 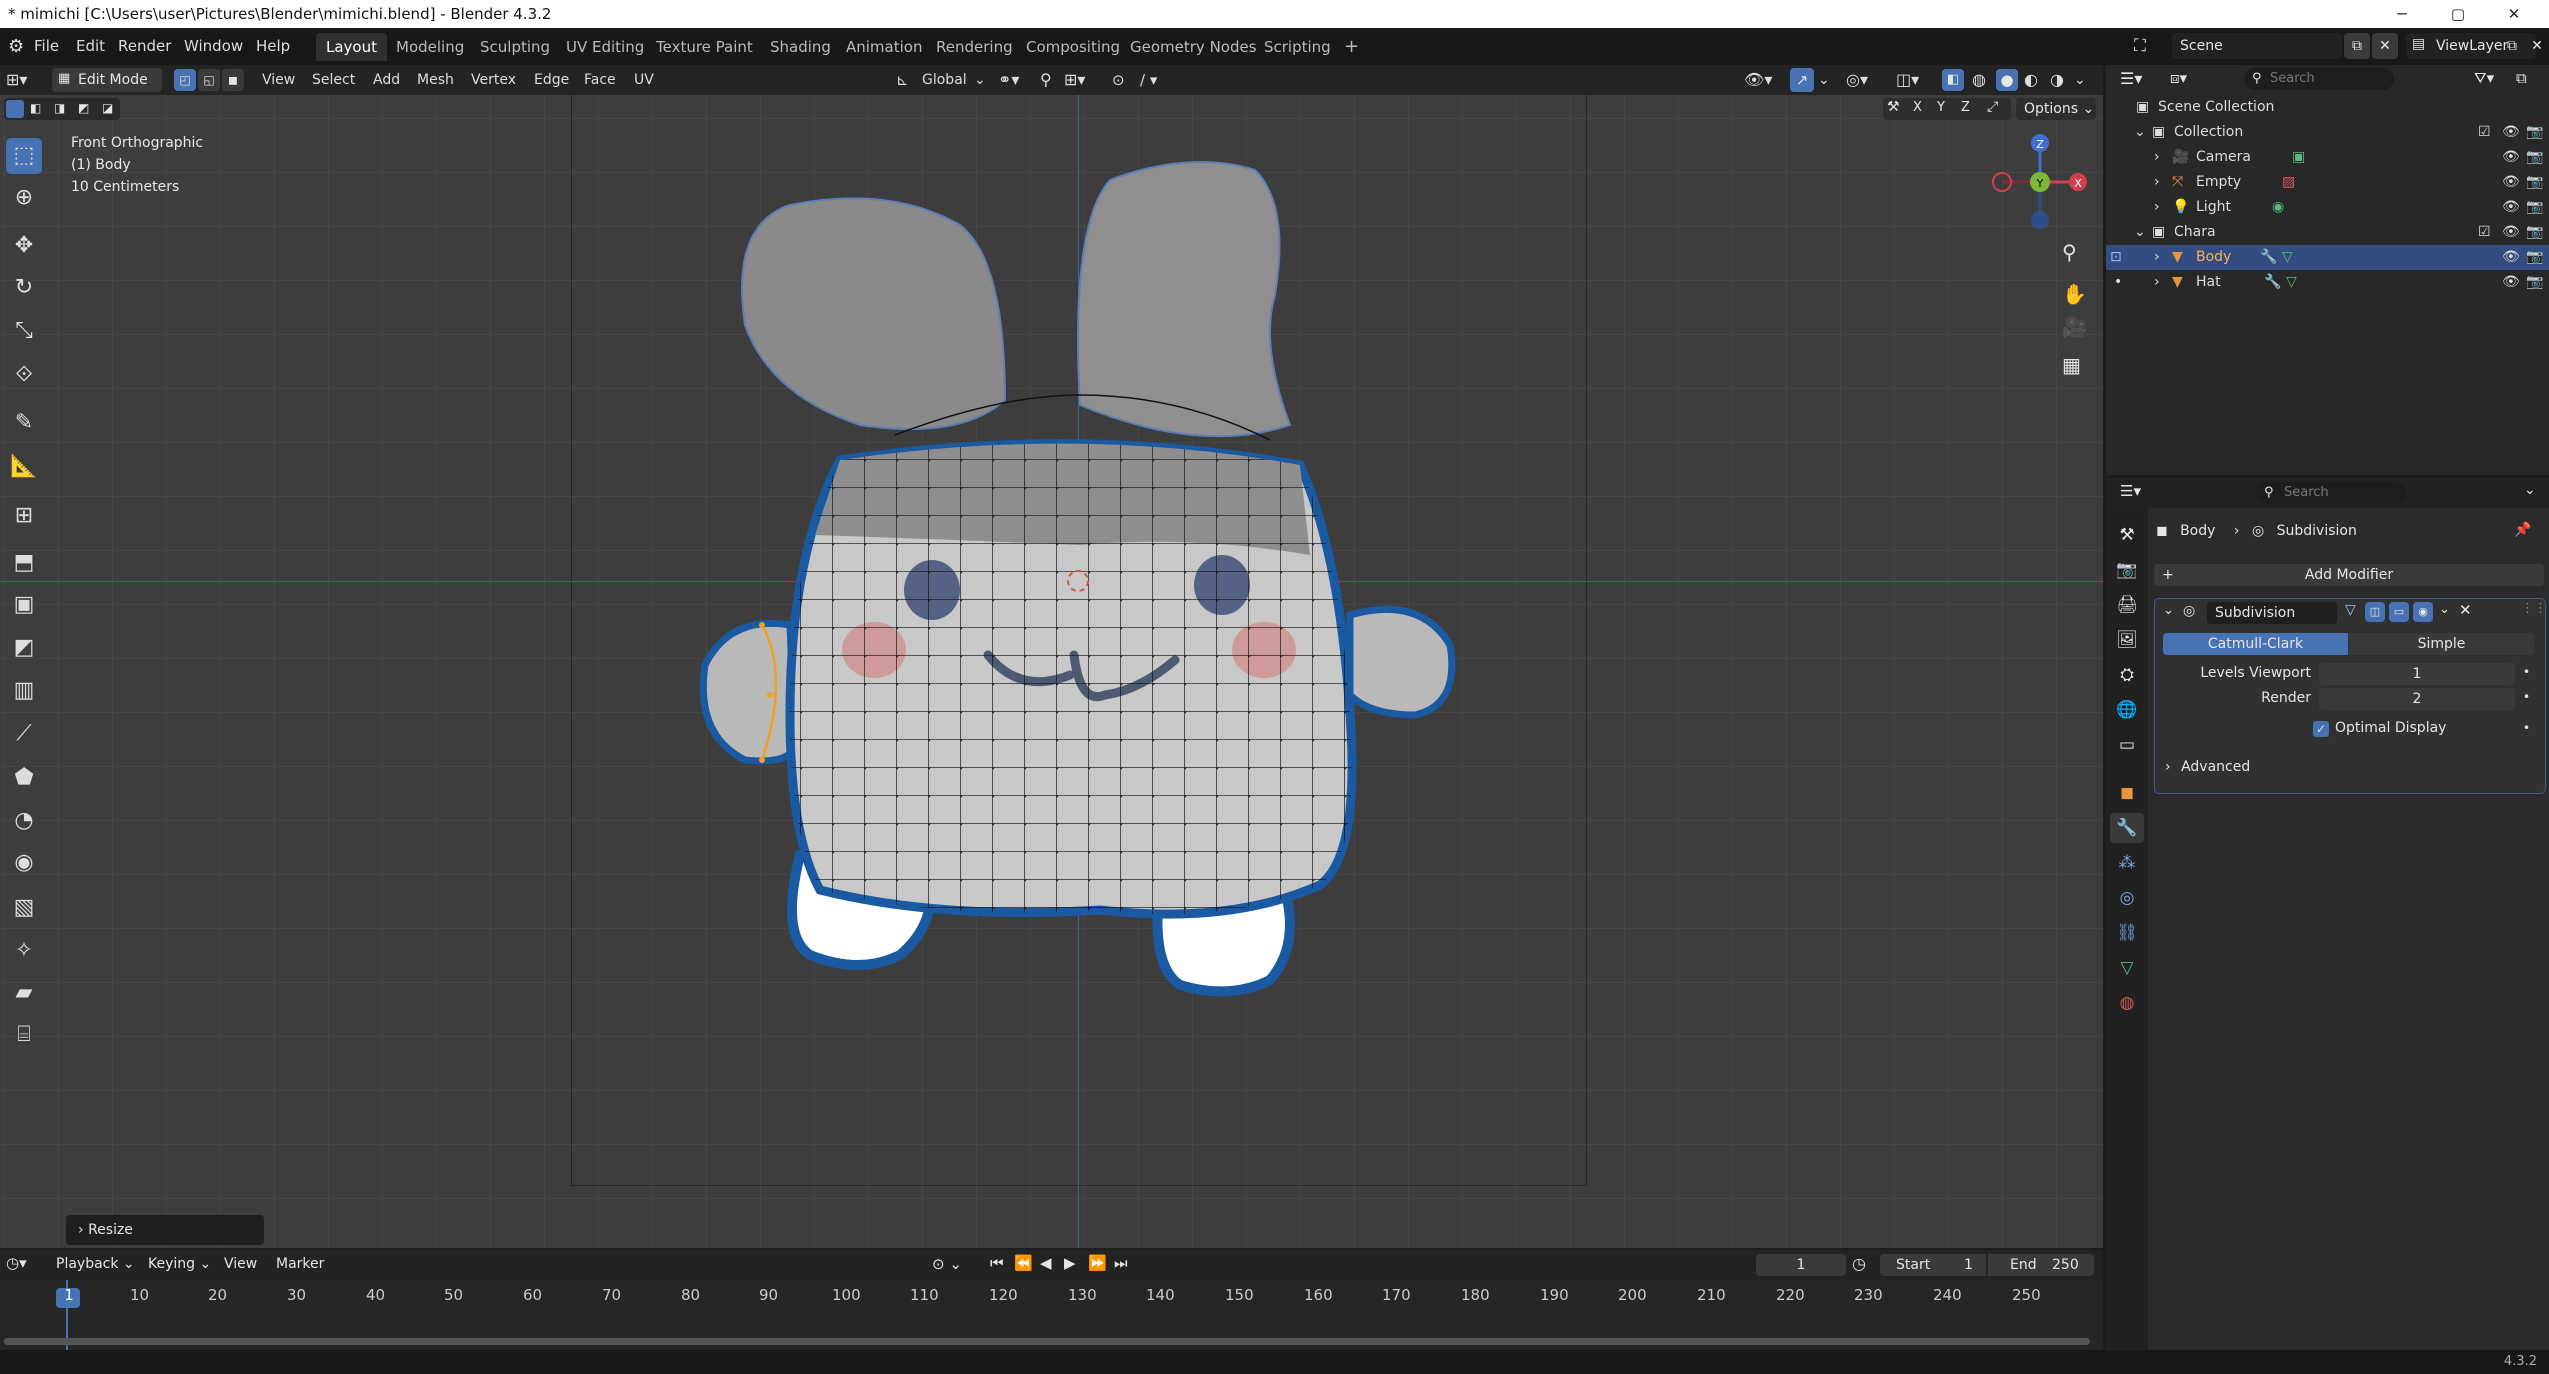 I want to click on play-reverse-icon: ◀, so click(x=1046, y=1263).